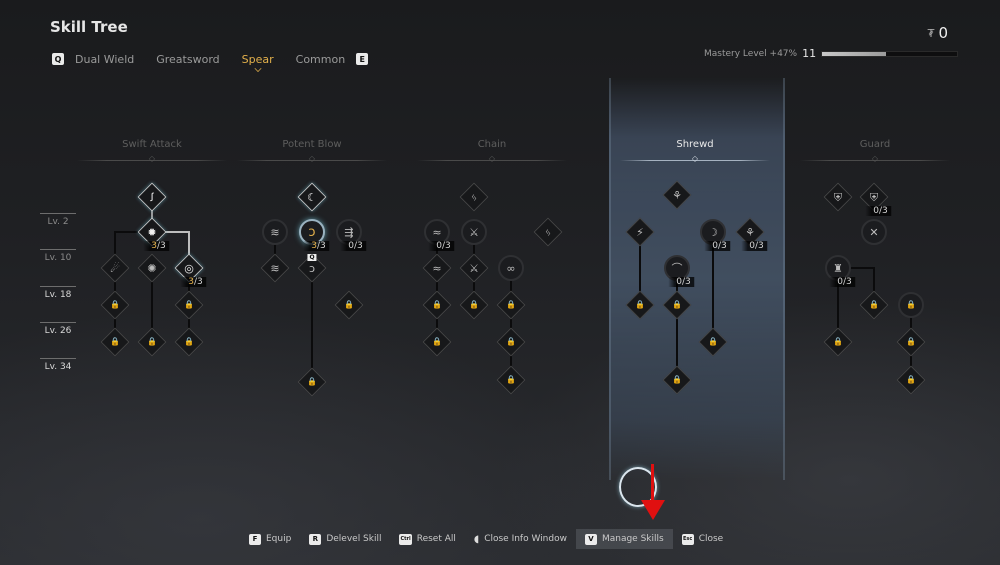 The width and height of the screenshot is (1000, 565). I want to click on column-header-potent-blow: Potent Blow, so click(312, 144).